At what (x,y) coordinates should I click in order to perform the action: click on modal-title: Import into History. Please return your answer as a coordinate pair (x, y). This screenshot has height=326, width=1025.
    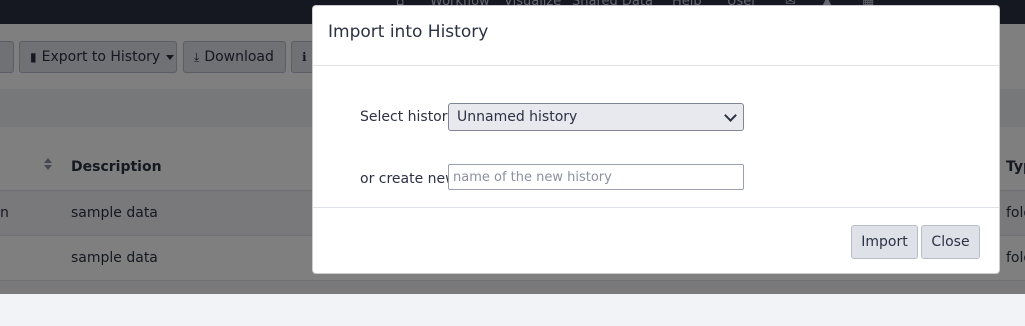
    Looking at the image, I should click on (408, 32).